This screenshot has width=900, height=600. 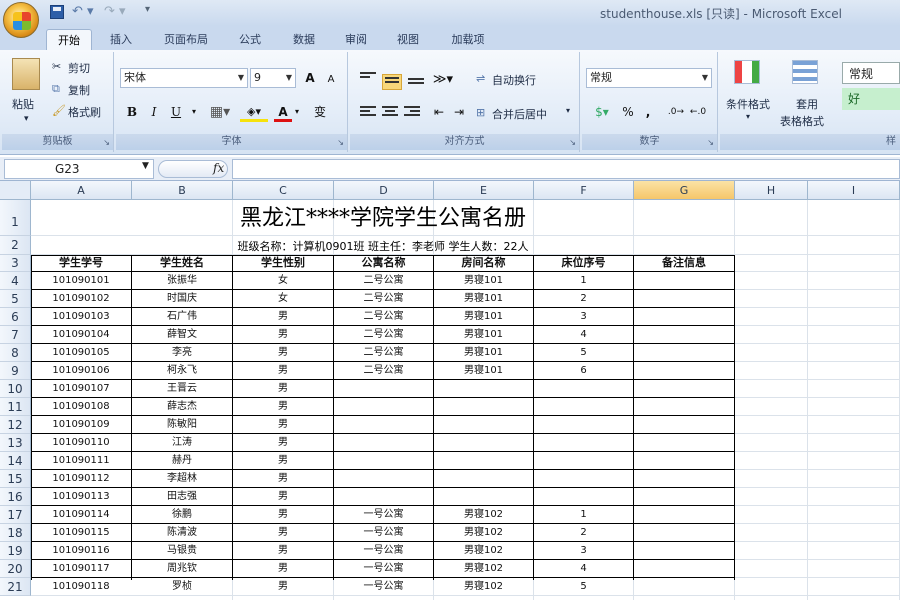 What do you see at coordinates (15, 281) in the screenshot?
I see `row-header-4: 4` at bounding box center [15, 281].